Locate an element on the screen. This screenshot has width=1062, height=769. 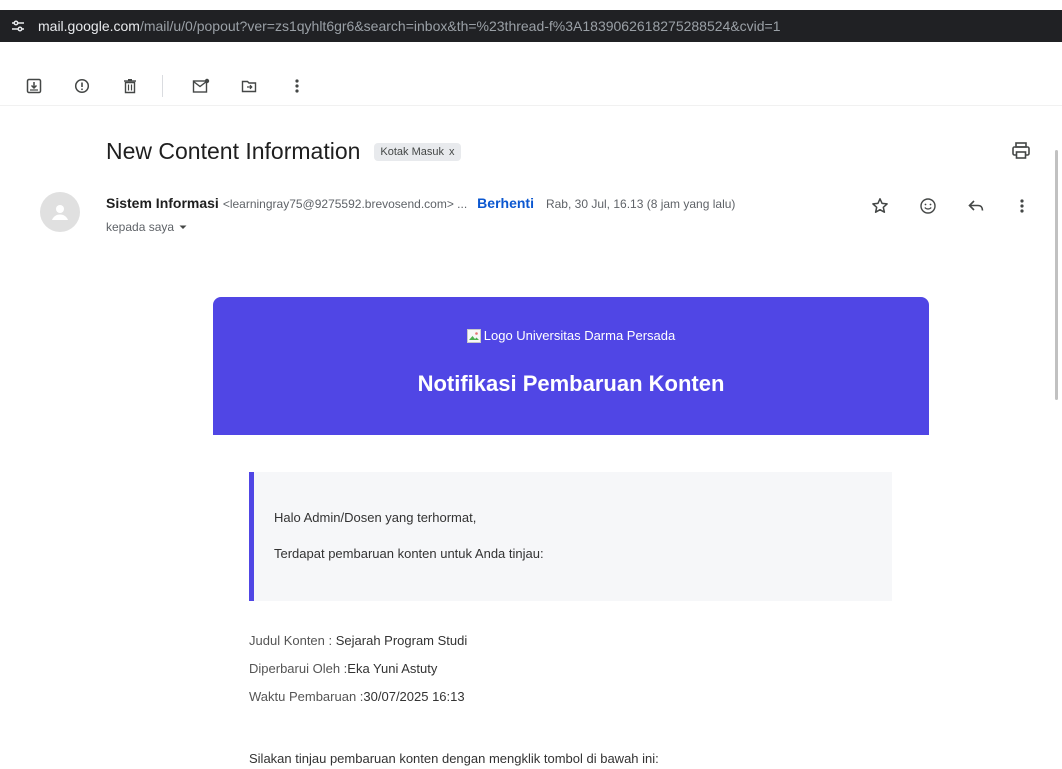
inbox-label-chip: Kotak Masuk x is located at coordinates (417, 151).